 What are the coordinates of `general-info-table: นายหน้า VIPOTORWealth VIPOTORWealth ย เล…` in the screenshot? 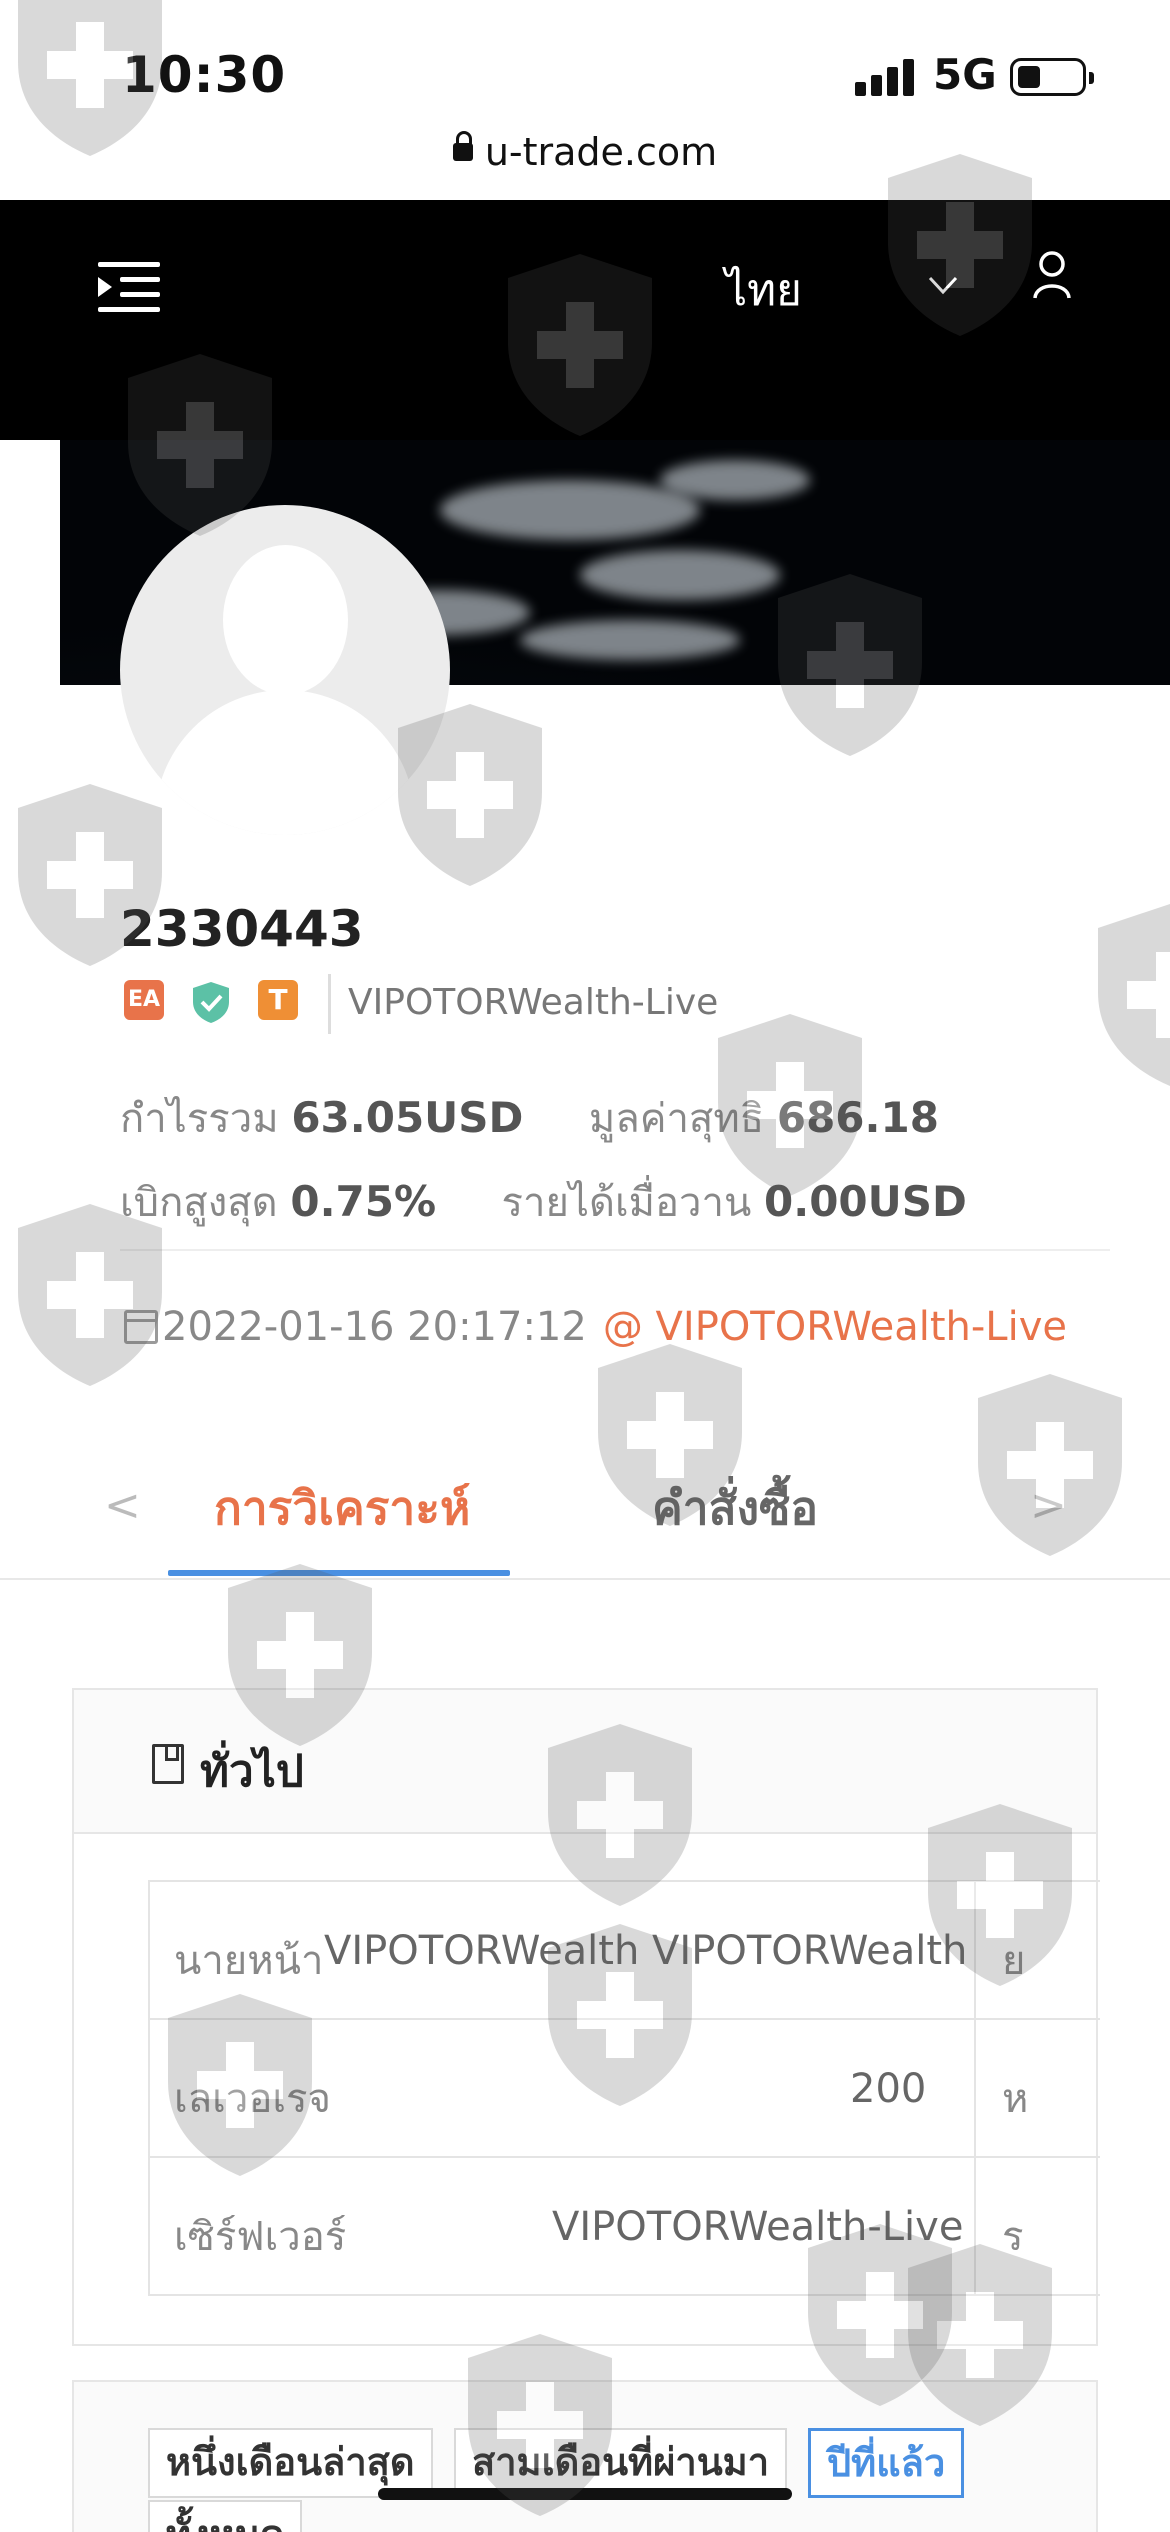 It's located at (624, 2088).